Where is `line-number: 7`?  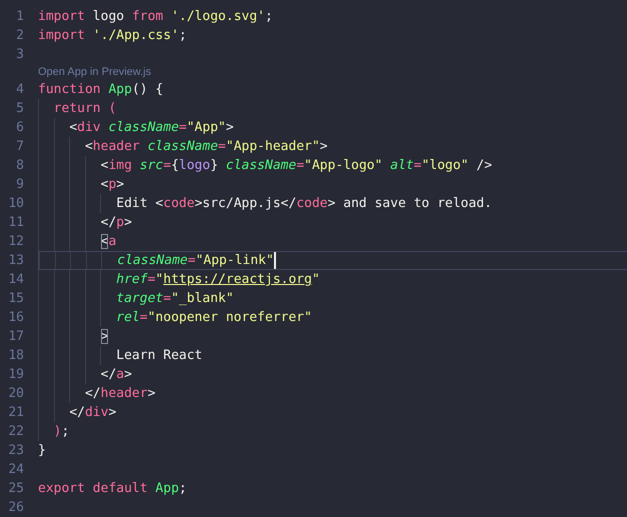
line-number: 7 is located at coordinates (20, 146).